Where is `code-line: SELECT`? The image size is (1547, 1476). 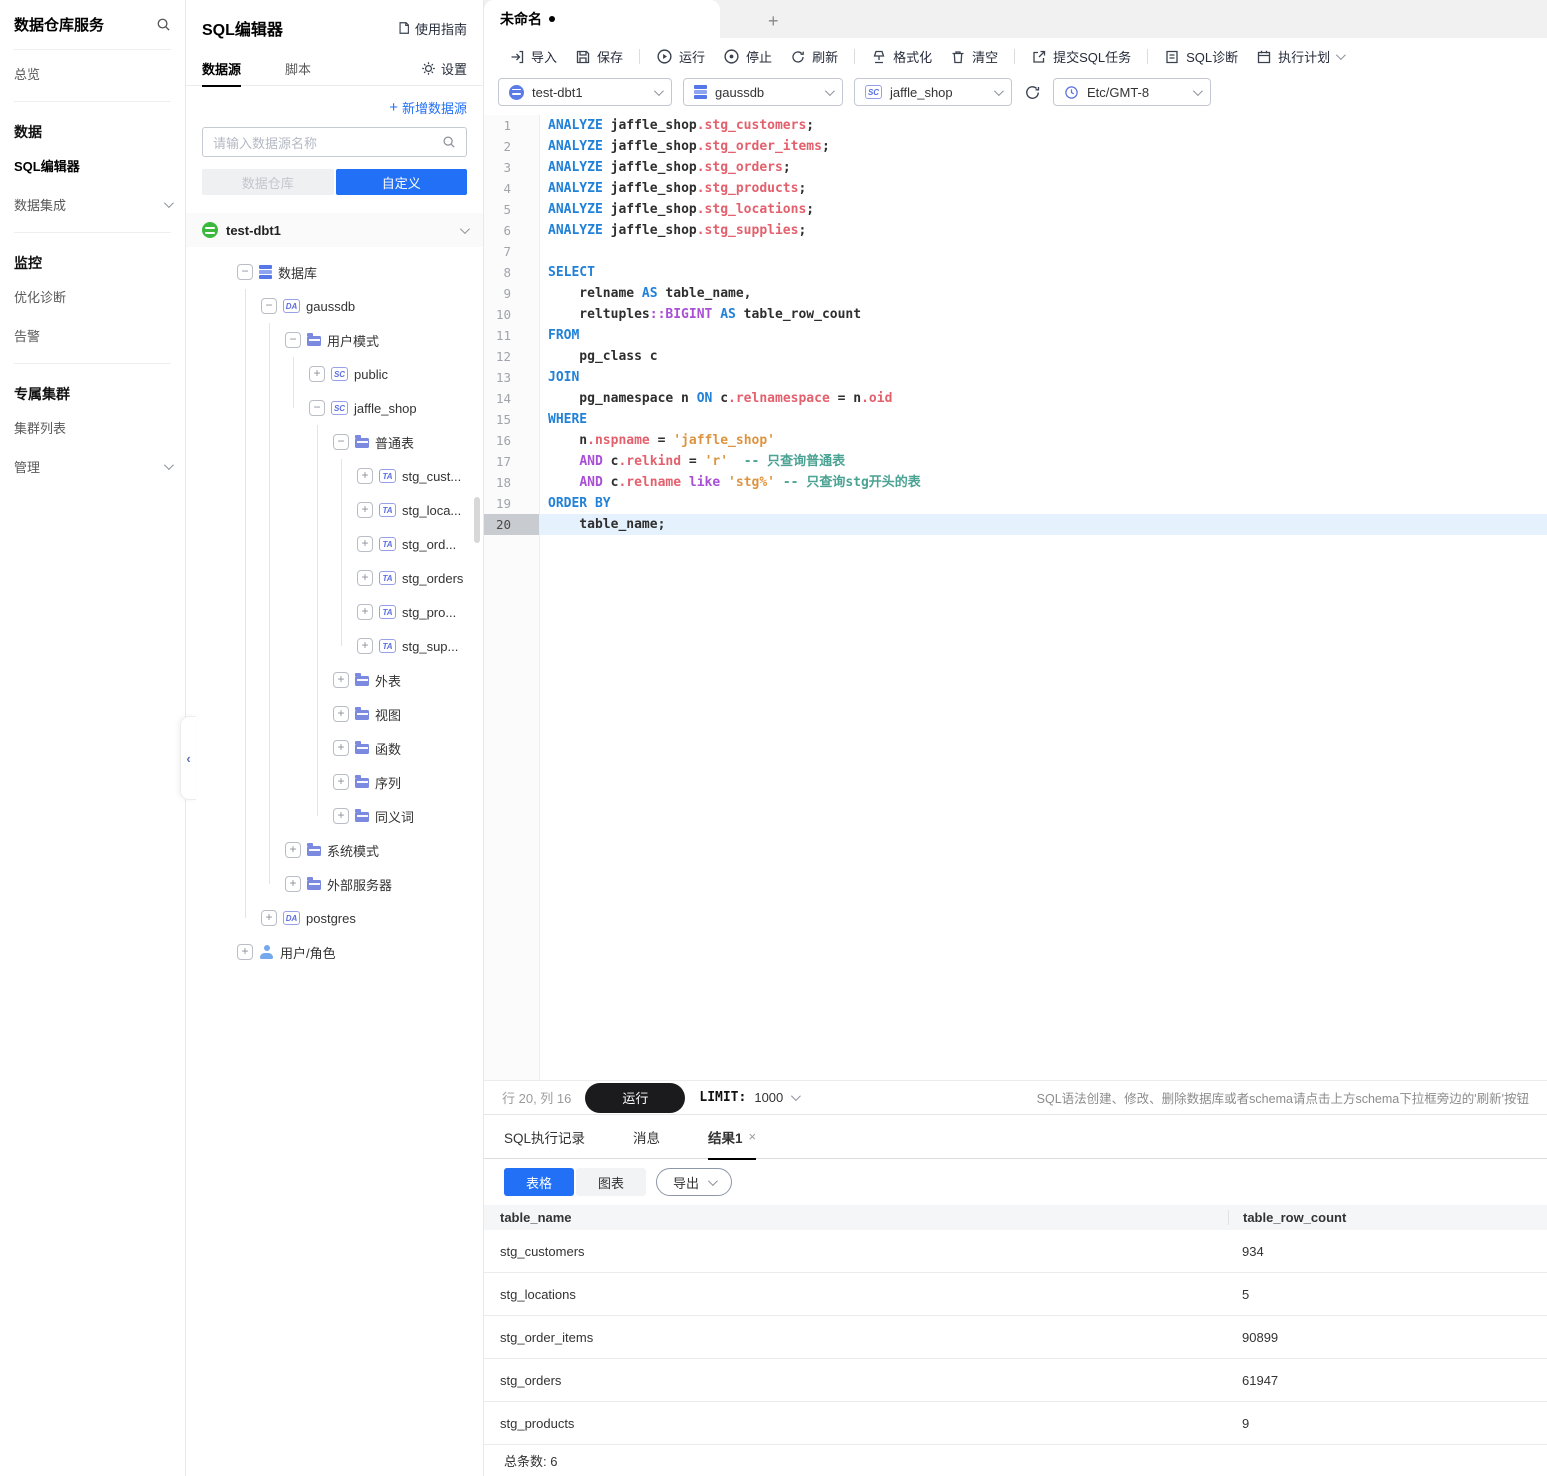 code-line: SELECT is located at coordinates (1043, 272).